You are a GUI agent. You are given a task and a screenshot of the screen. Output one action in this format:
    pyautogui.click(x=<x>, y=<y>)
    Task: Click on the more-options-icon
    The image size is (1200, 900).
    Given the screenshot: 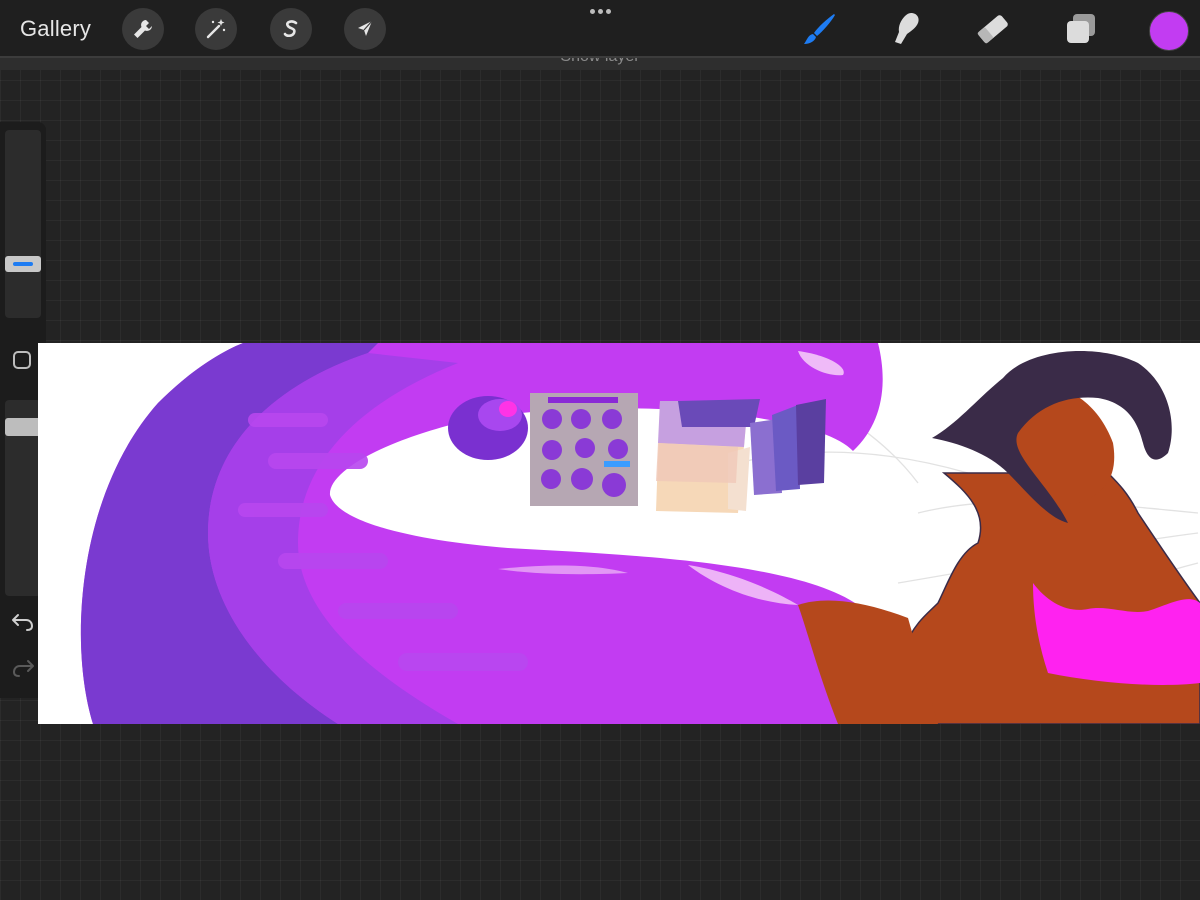 What is the action you would take?
    pyautogui.click(x=600, y=11)
    